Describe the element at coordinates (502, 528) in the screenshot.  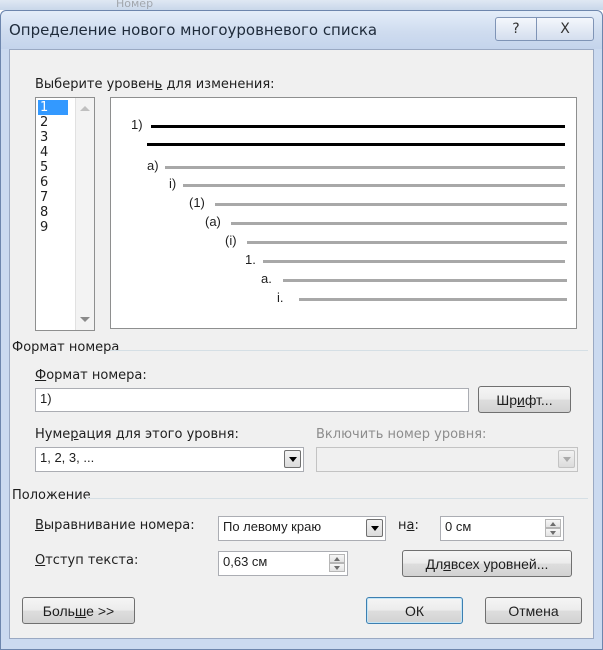
I see `aligned-at-spinner: 0 см` at that location.